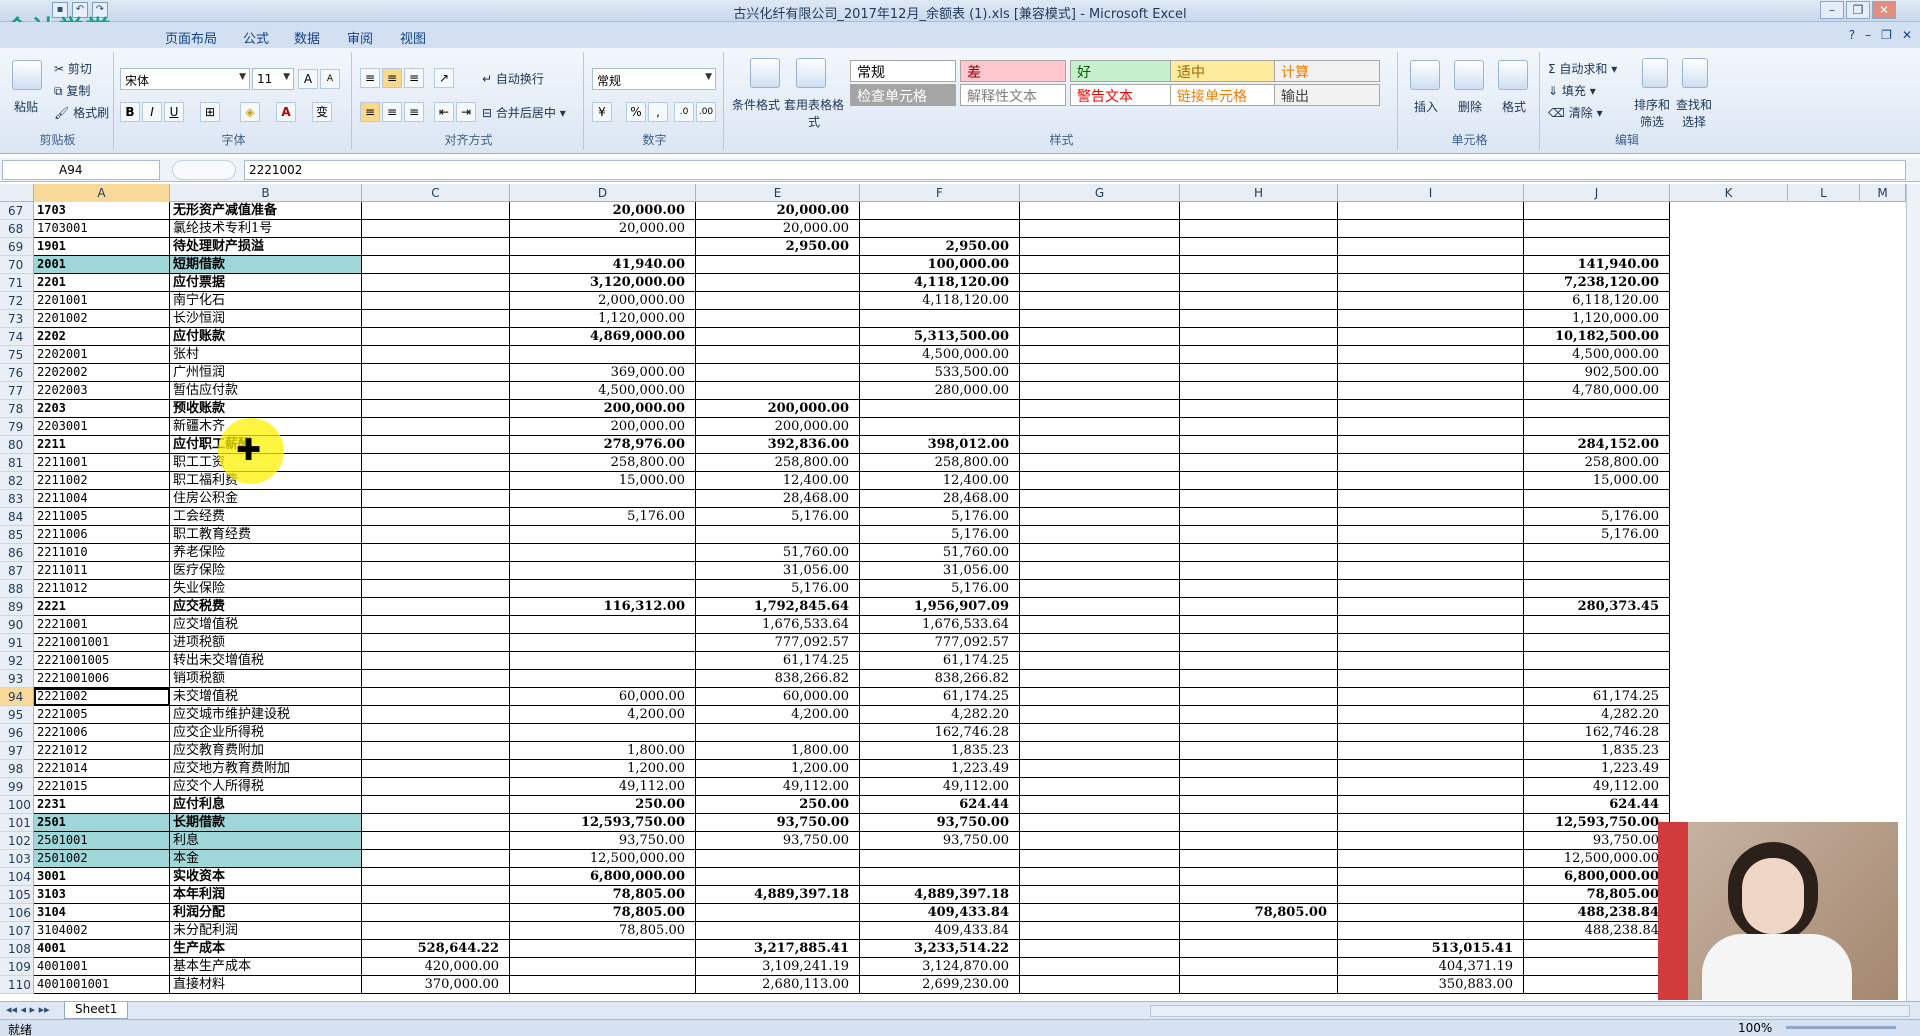  What do you see at coordinates (266, 337) in the screenshot?
I see `cell-B74: 应付账款` at bounding box center [266, 337].